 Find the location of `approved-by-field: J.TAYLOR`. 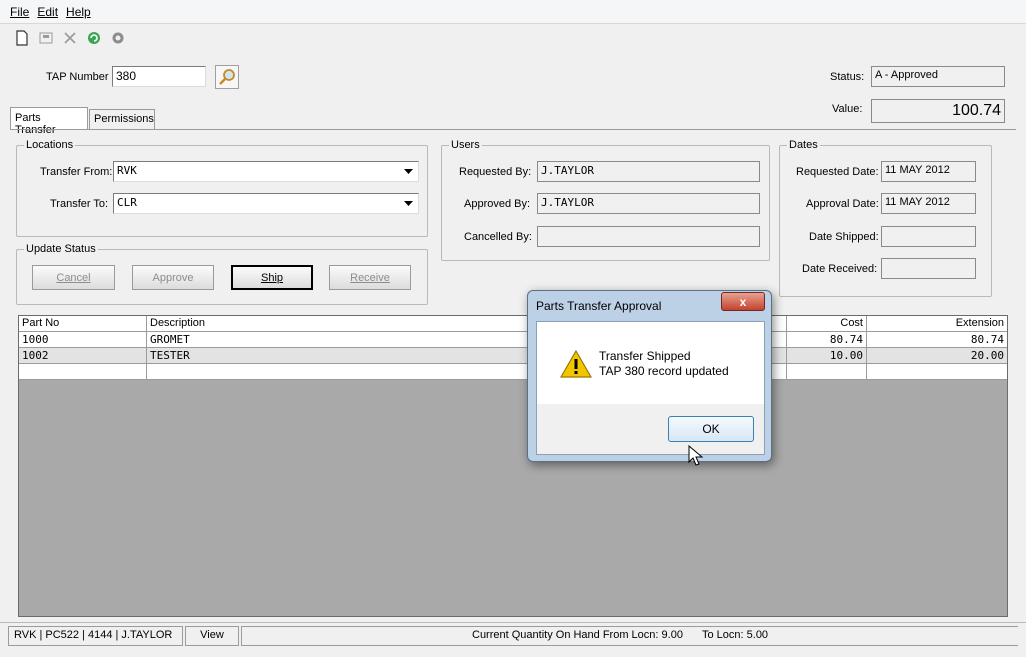

approved-by-field: J.TAYLOR is located at coordinates (648, 203).